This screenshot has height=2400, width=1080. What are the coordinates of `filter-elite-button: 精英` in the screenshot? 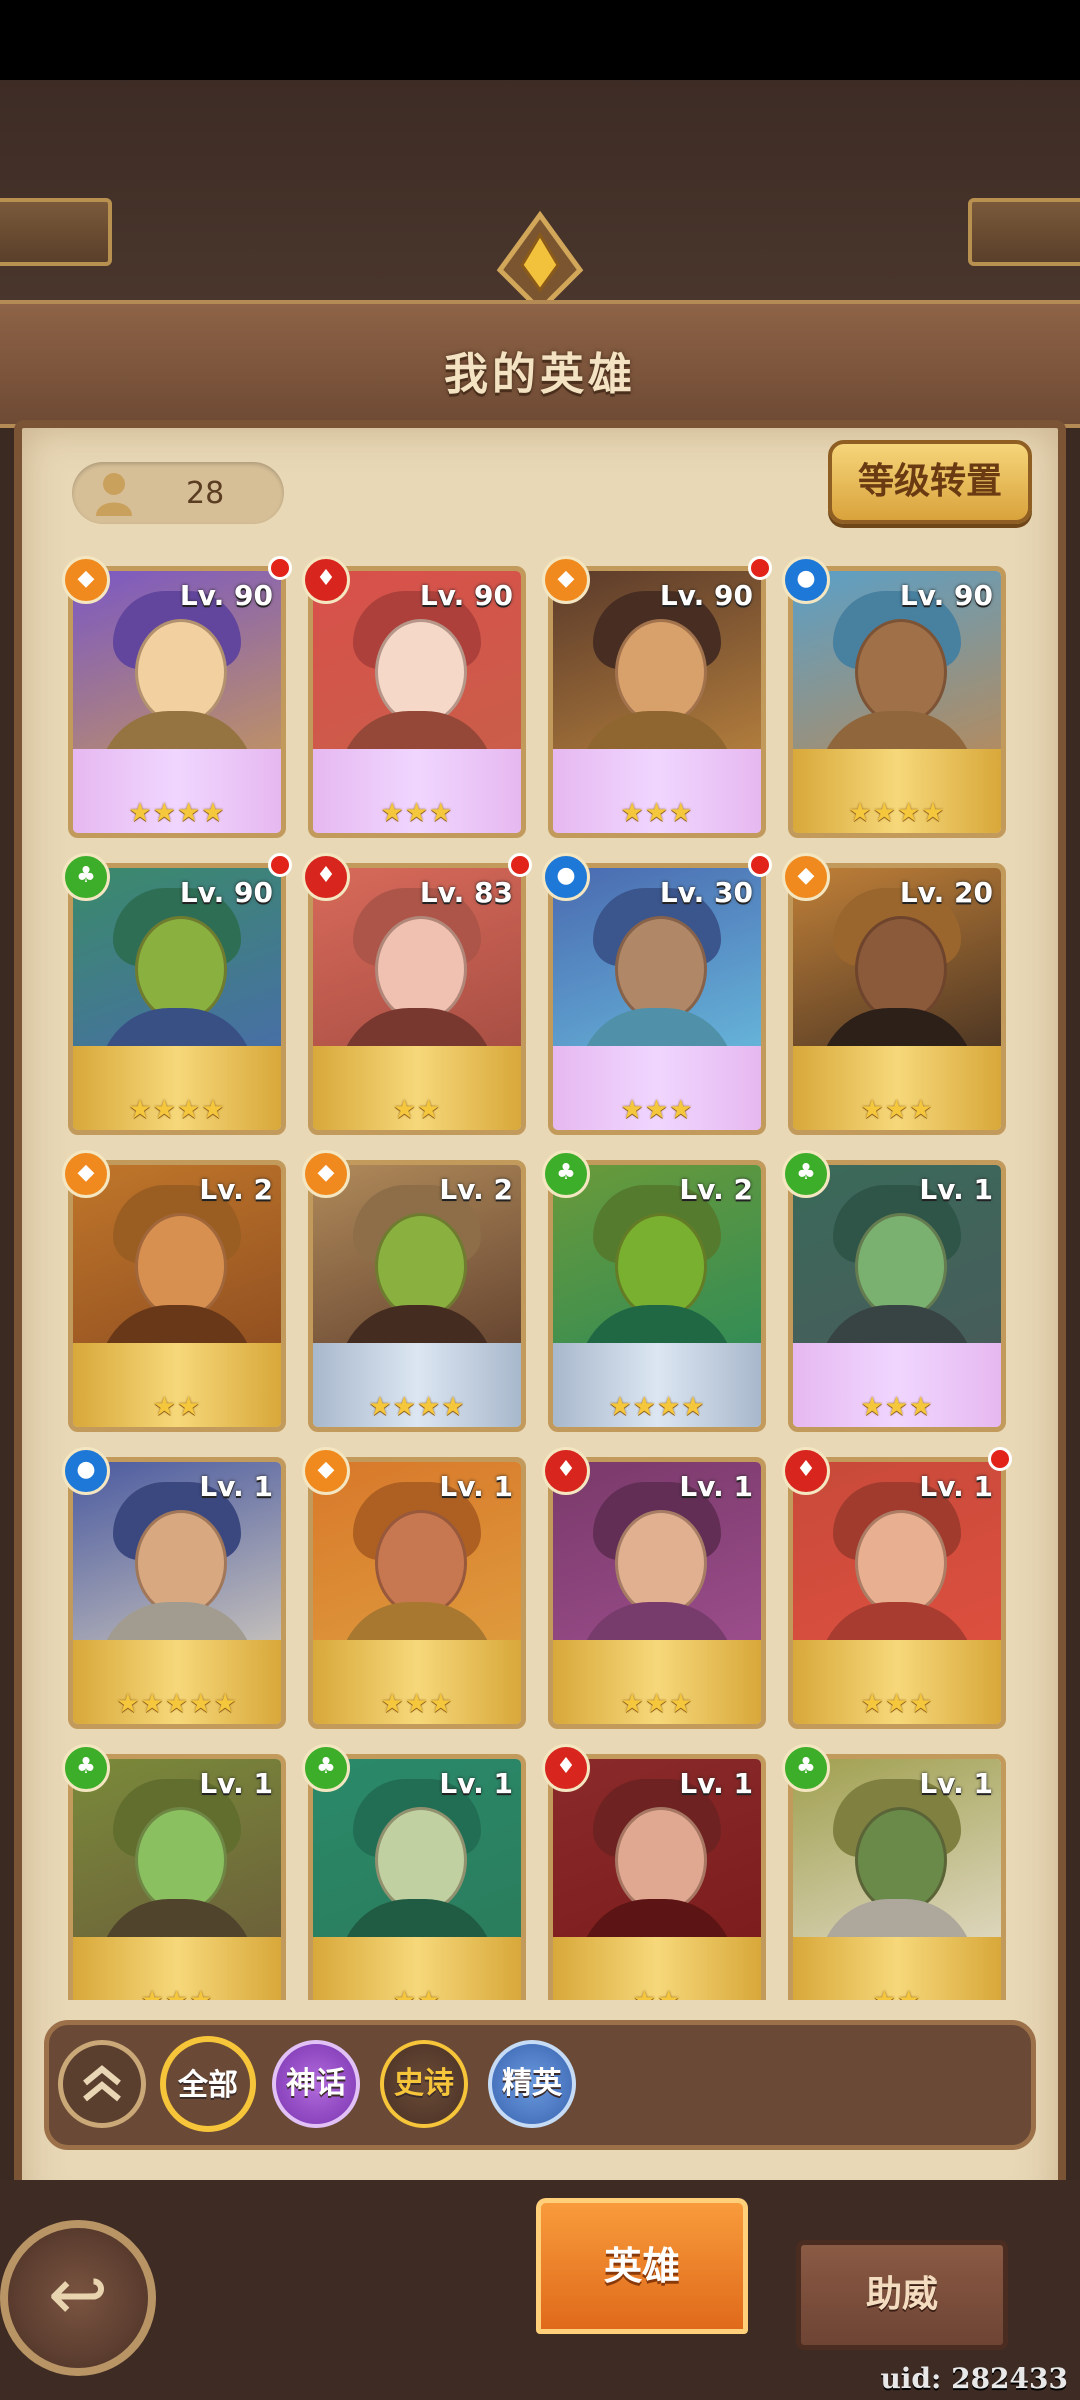 It's located at (532, 2084).